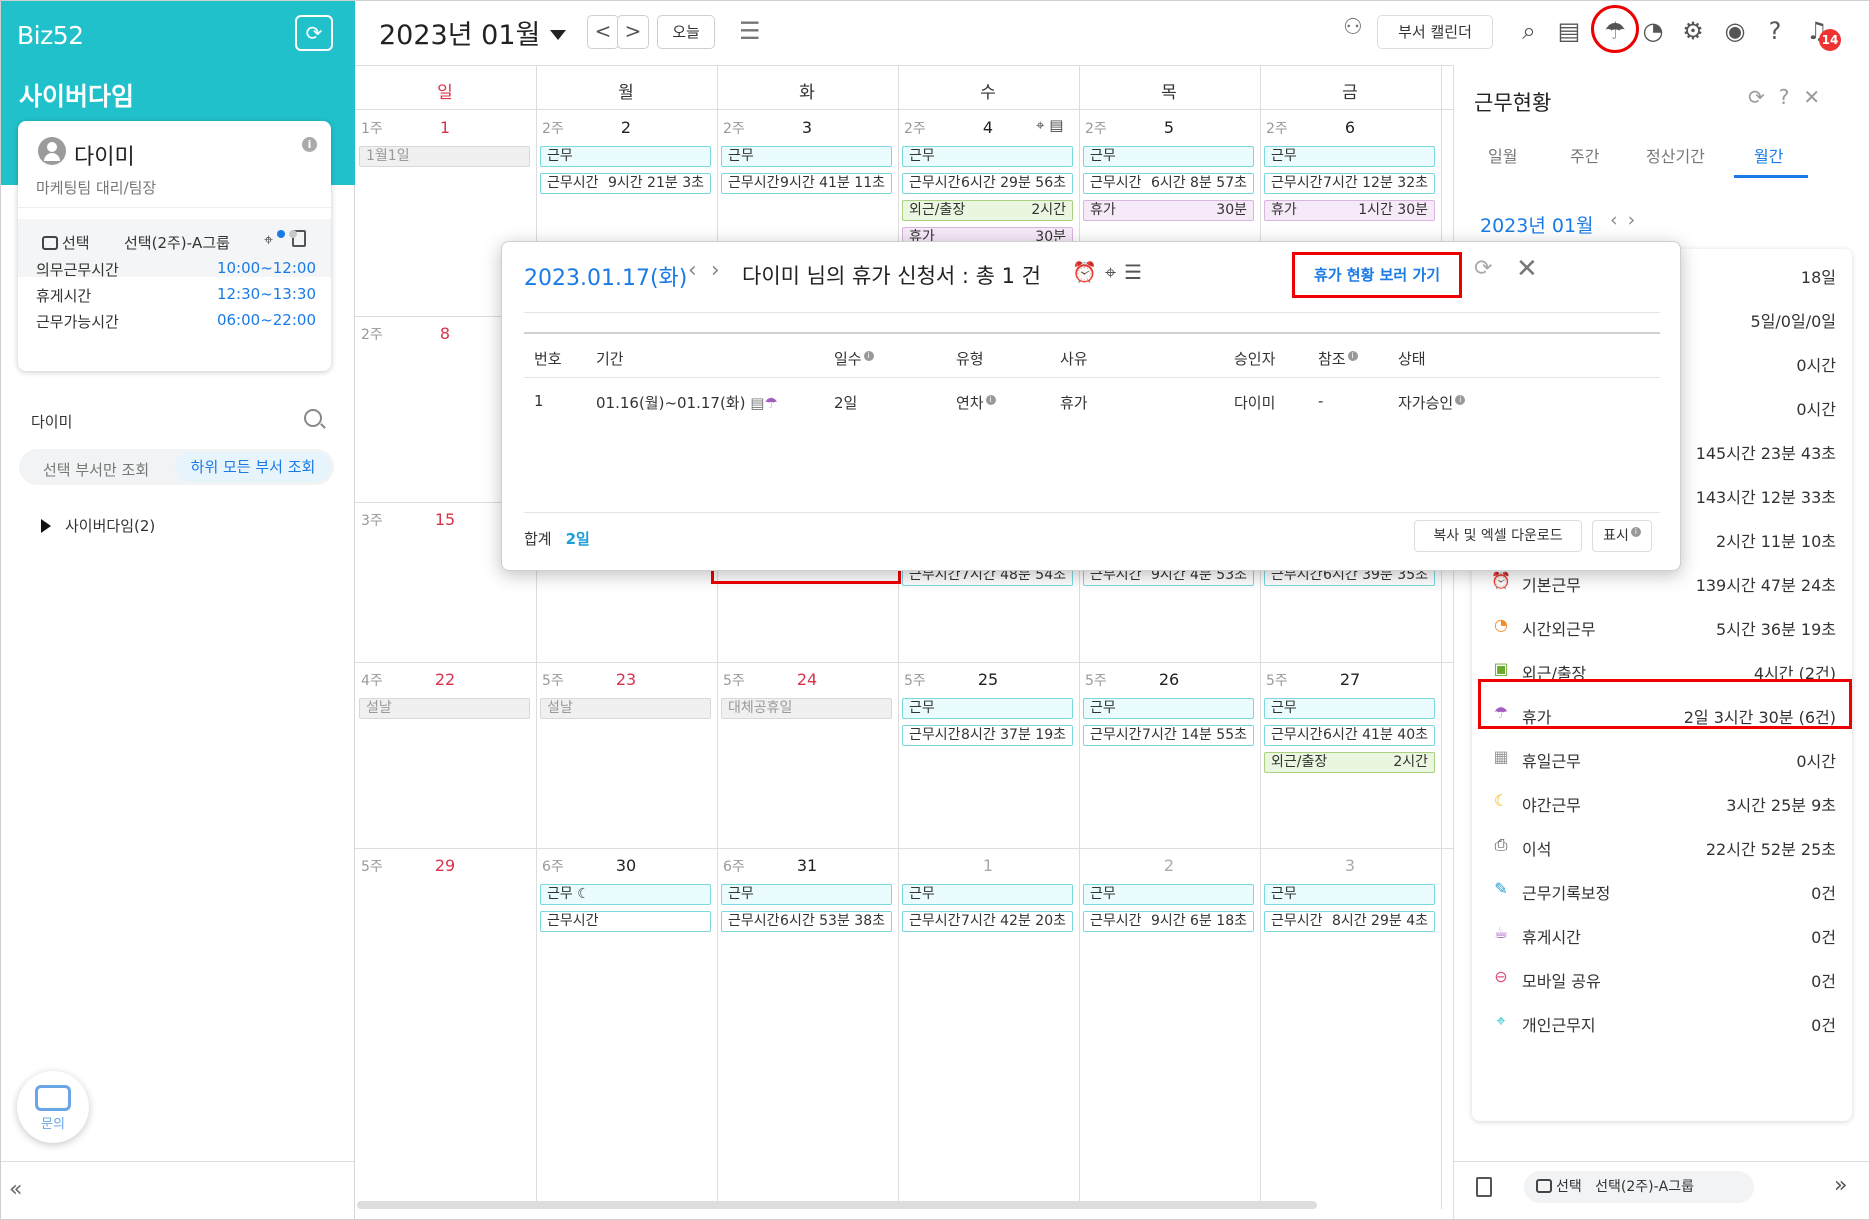 This screenshot has width=1870, height=1220. What do you see at coordinates (988, 755) in the screenshot?
I see `day-cell: 5주 25 근무 09:47:46~19:25:05 근무시간8시간 37분 19초` at bounding box center [988, 755].